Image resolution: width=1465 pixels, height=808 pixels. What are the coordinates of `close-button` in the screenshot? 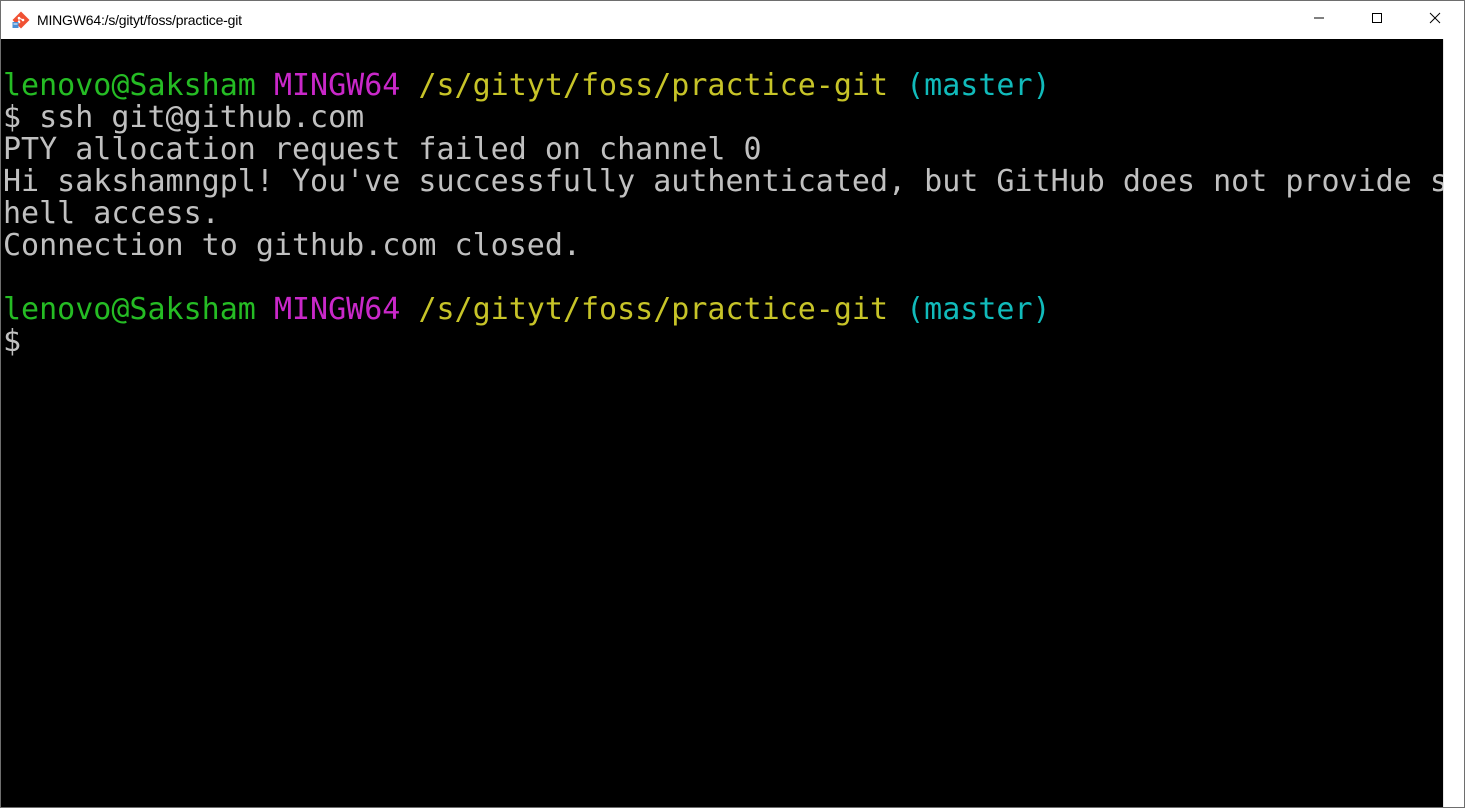 It's located at (1435, 20).